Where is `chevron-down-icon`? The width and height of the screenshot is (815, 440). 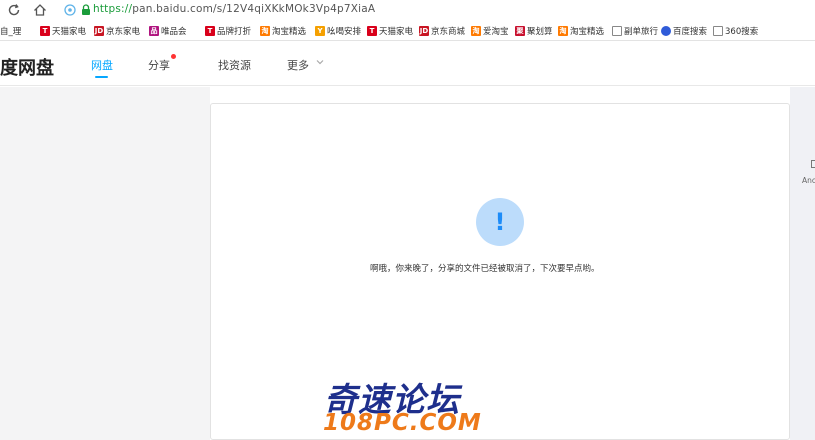
chevron-down-icon is located at coordinates (320, 62).